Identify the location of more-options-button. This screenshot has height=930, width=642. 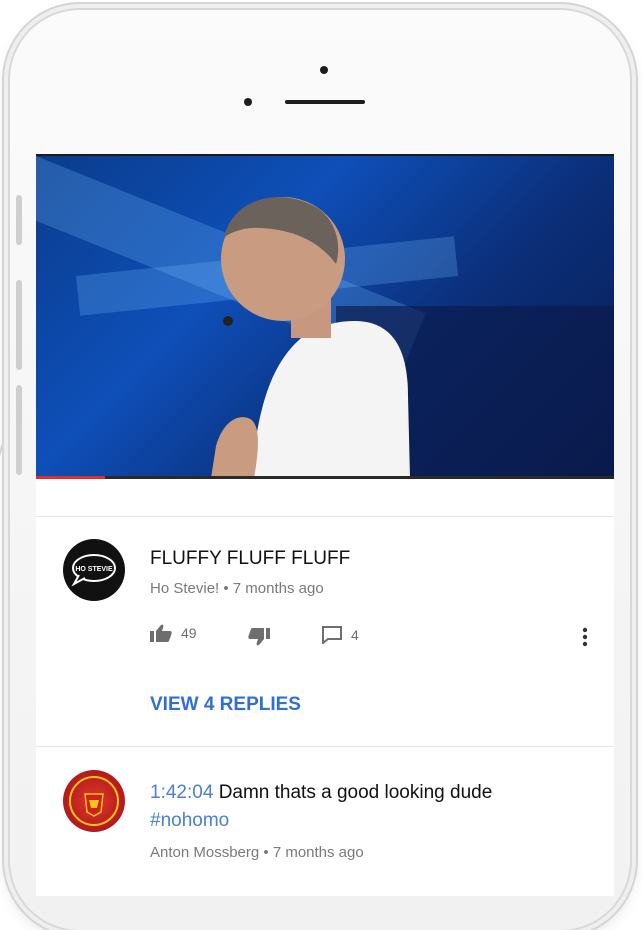
(585, 637).